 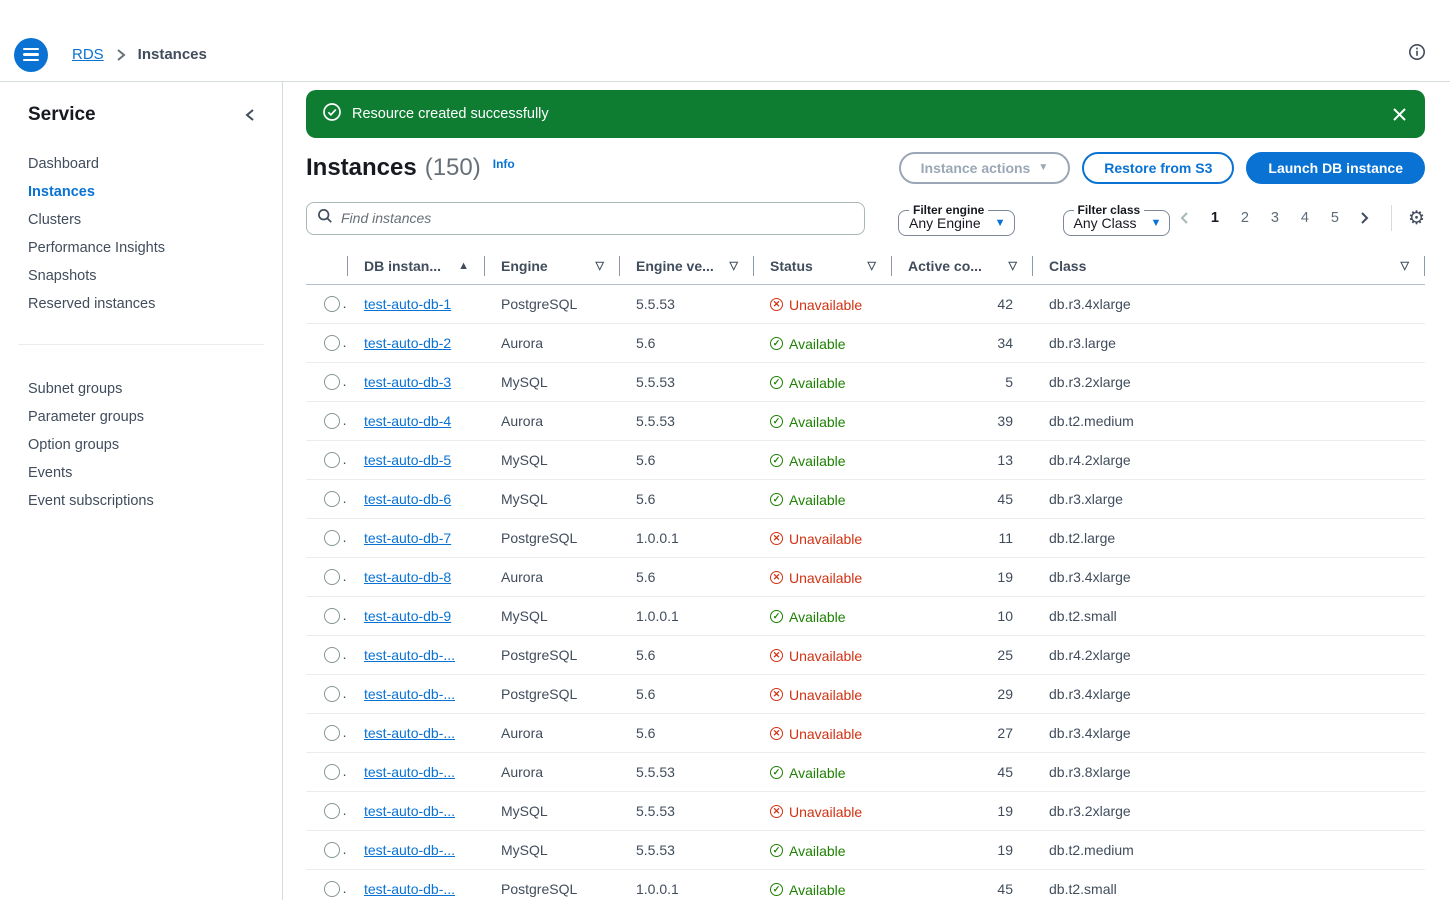 I want to click on db-instance-link: test-auto-db-2, so click(x=407, y=343).